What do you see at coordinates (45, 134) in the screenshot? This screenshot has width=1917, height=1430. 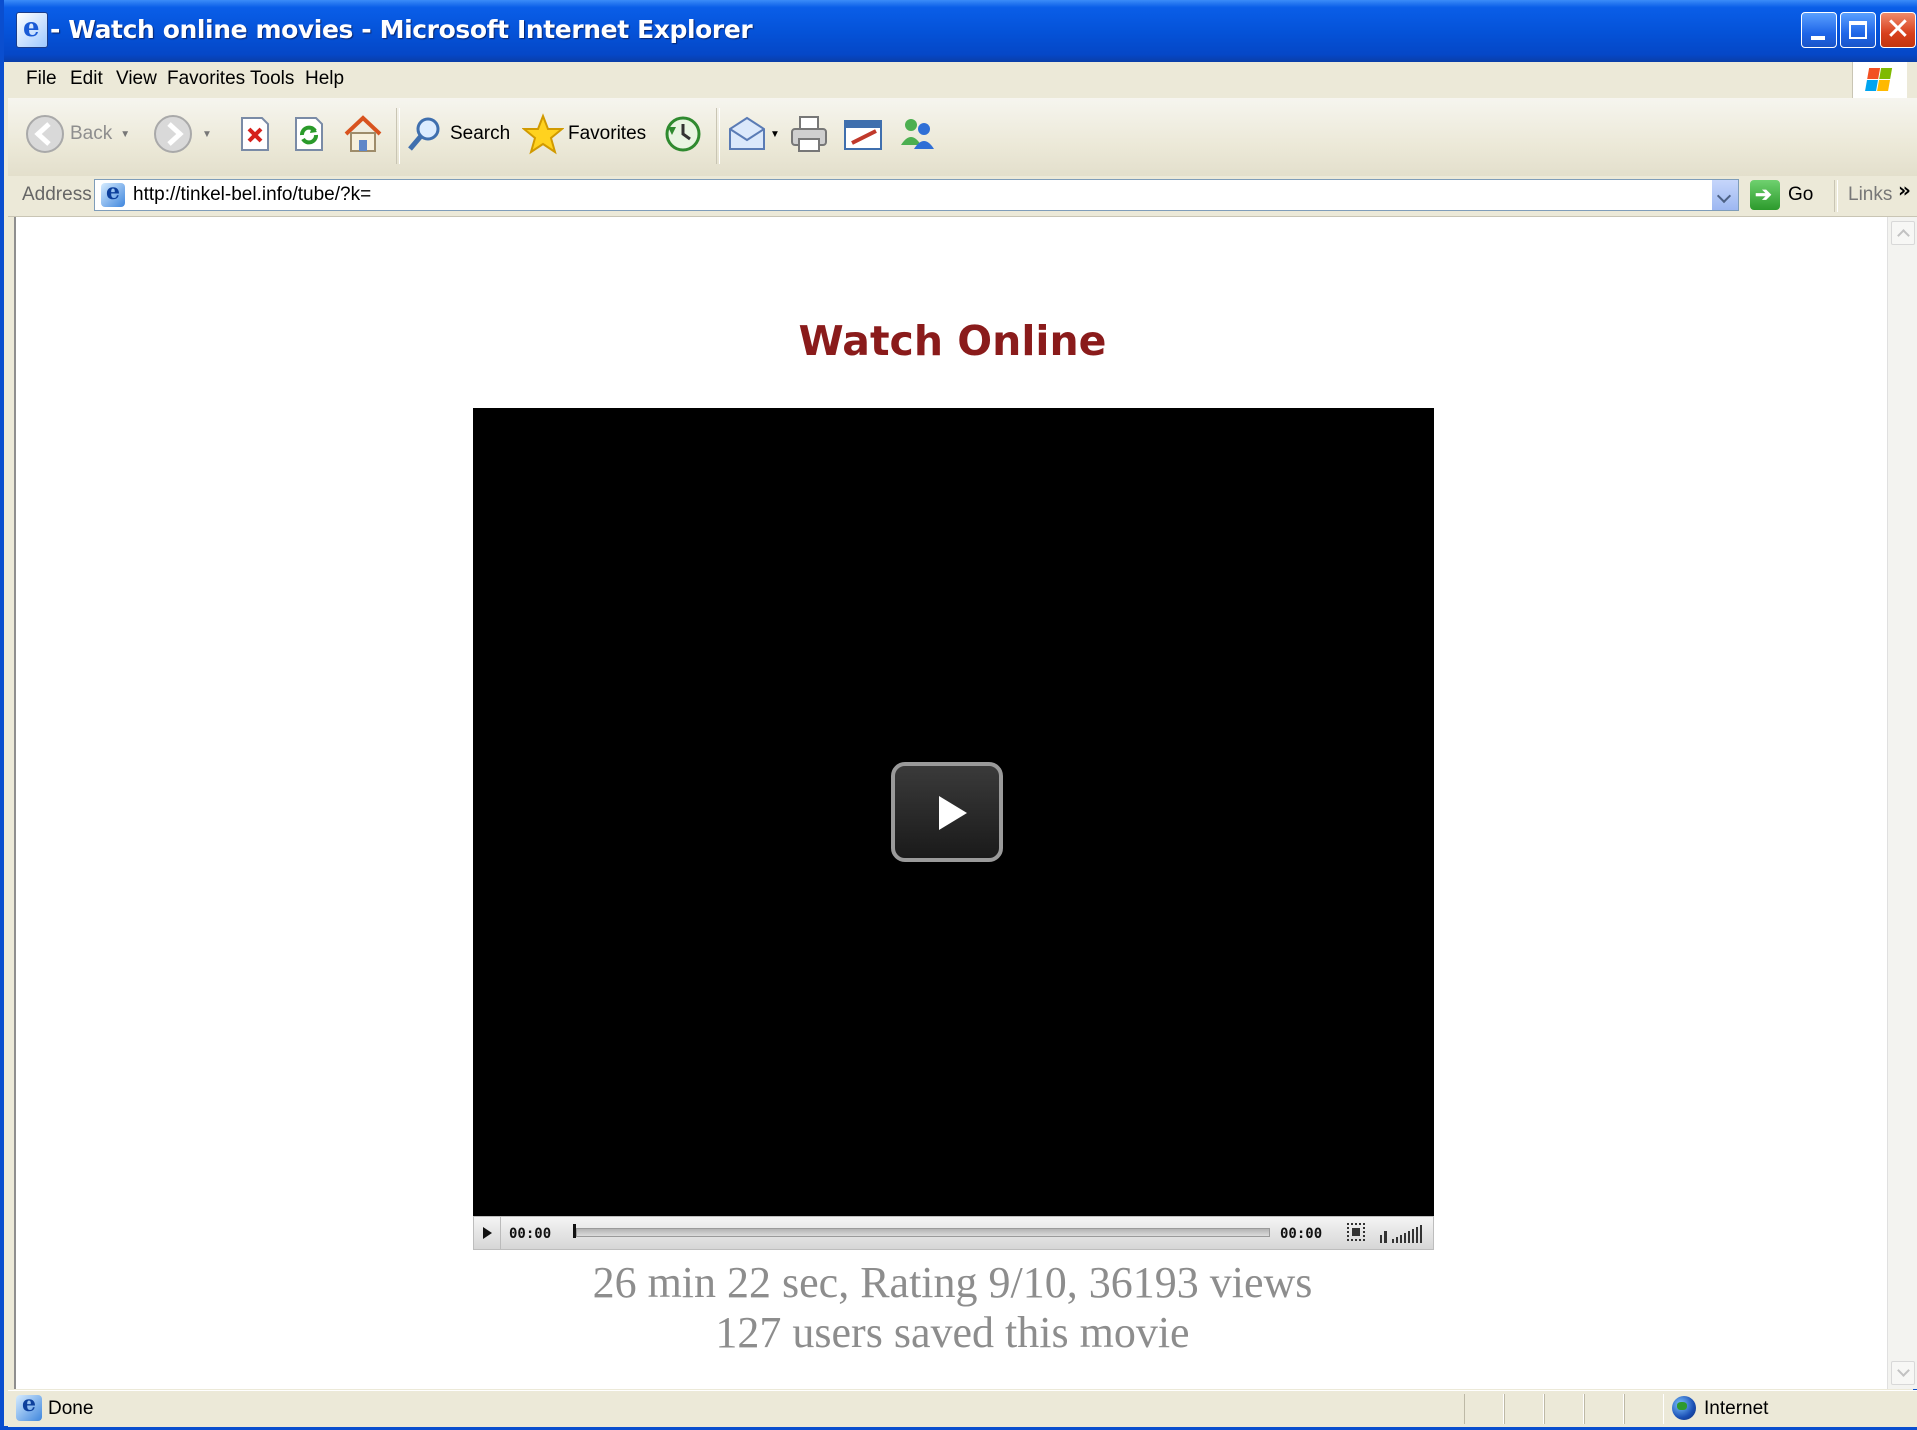 I see `back-arrow-icon` at bounding box center [45, 134].